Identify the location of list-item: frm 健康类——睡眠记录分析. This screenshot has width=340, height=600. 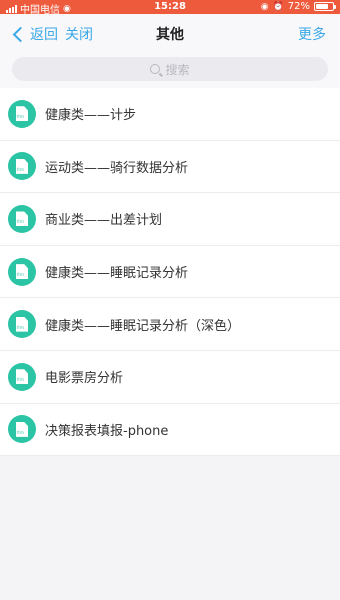
(170, 272).